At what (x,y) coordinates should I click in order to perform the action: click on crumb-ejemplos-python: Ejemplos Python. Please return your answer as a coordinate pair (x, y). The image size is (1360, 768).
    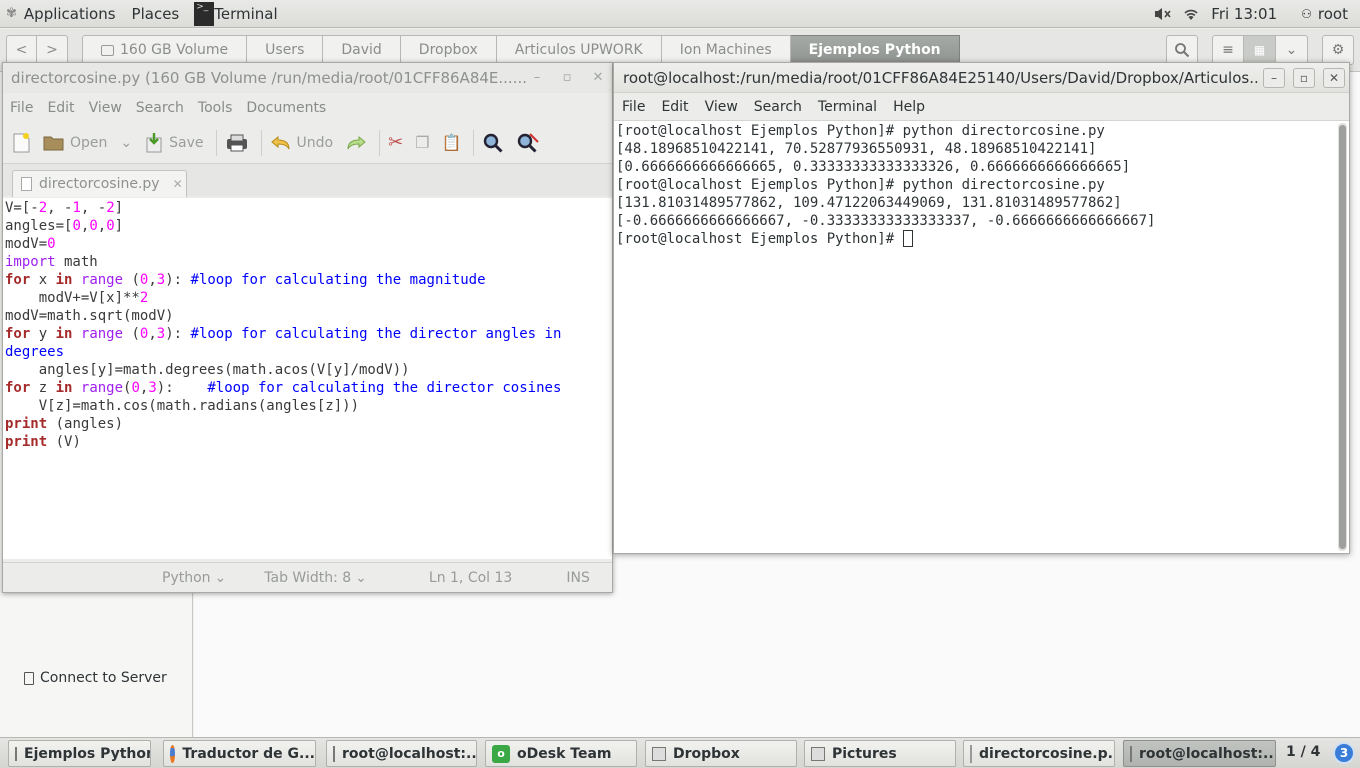
    Looking at the image, I should click on (875, 50).